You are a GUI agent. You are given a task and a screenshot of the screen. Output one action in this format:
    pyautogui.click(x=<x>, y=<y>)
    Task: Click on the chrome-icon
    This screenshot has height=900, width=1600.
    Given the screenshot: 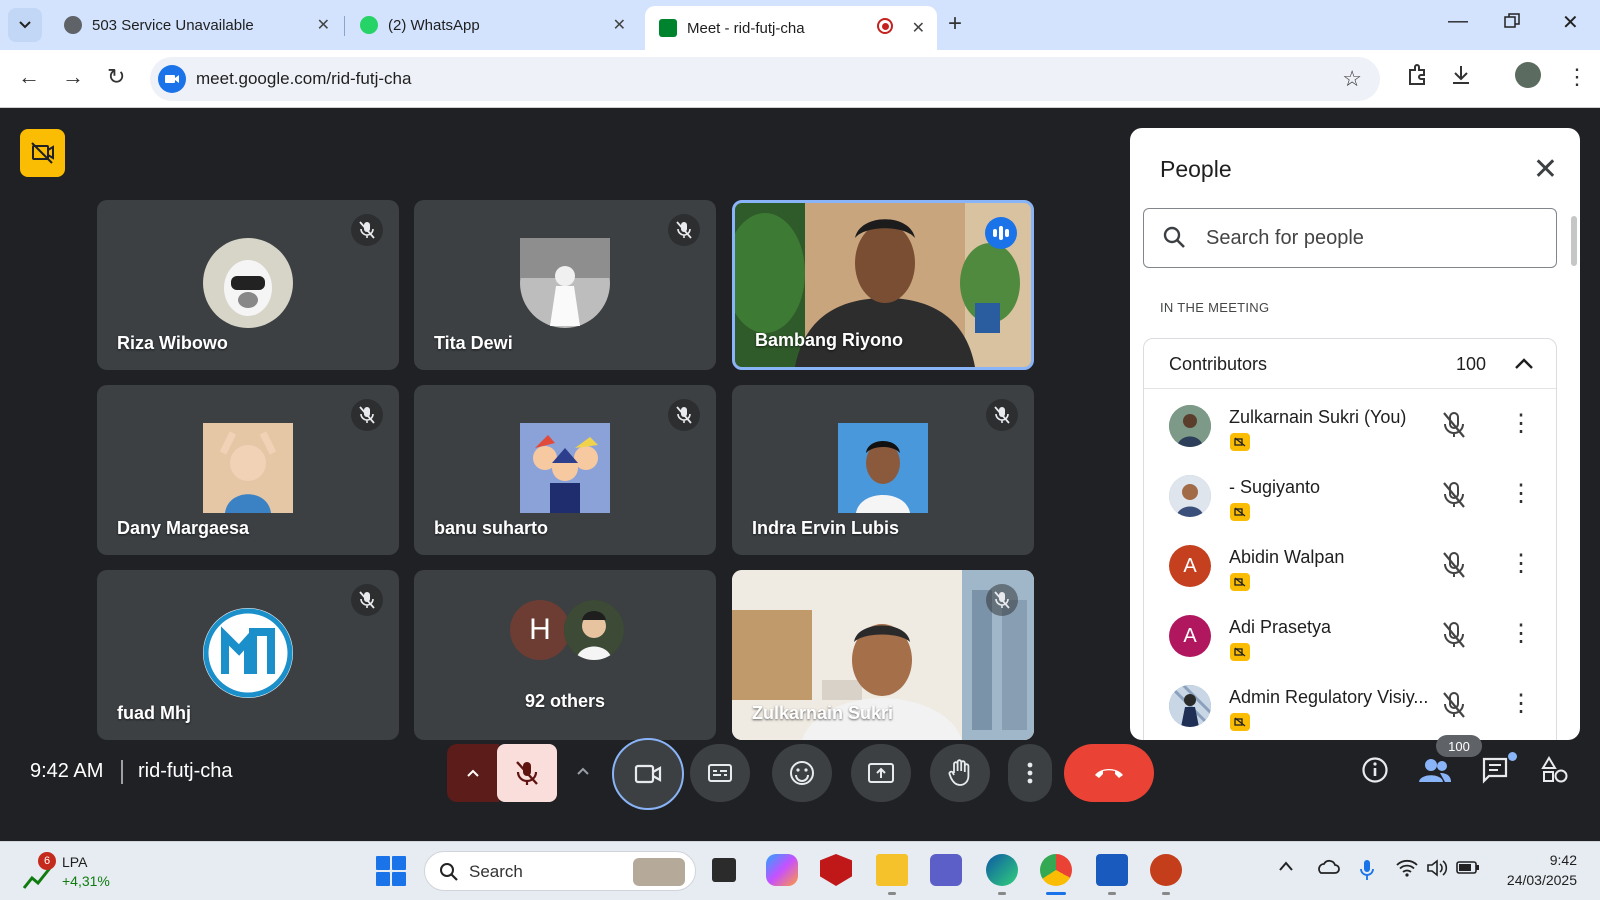 What is the action you would take?
    pyautogui.click(x=1056, y=870)
    